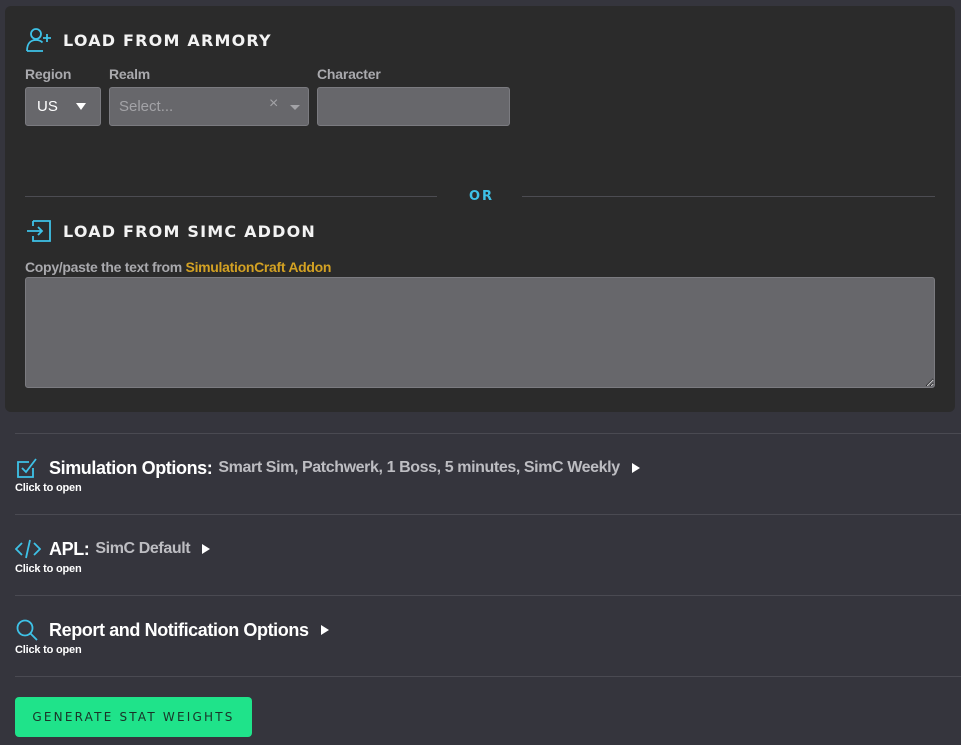 The height and width of the screenshot is (745, 961). I want to click on divider-line-right, so click(728, 196).